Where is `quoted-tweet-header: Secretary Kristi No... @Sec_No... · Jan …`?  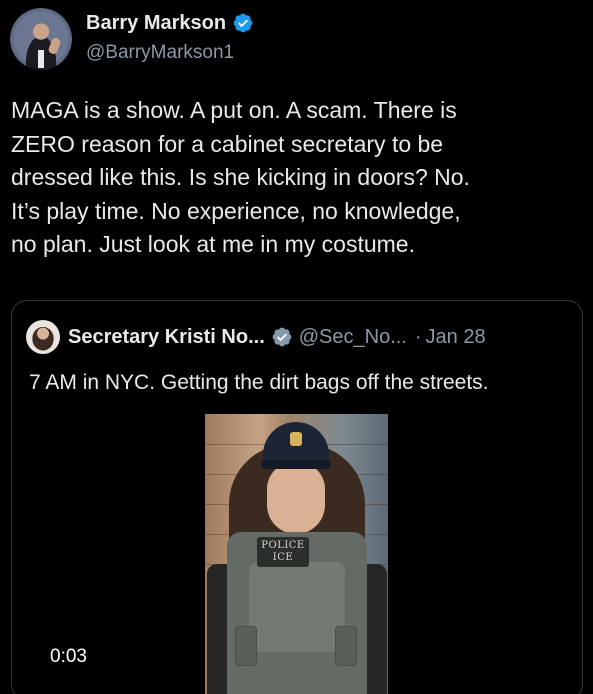
quoted-tweet-header: Secretary Kristi No... @Sec_No... · Jan … is located at coordinates (256, 337).